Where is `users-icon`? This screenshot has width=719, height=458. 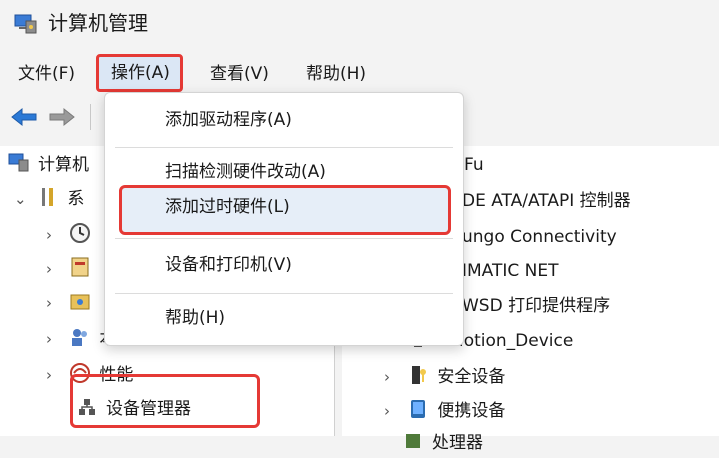
users-icon is located at coordinates (80, 337).